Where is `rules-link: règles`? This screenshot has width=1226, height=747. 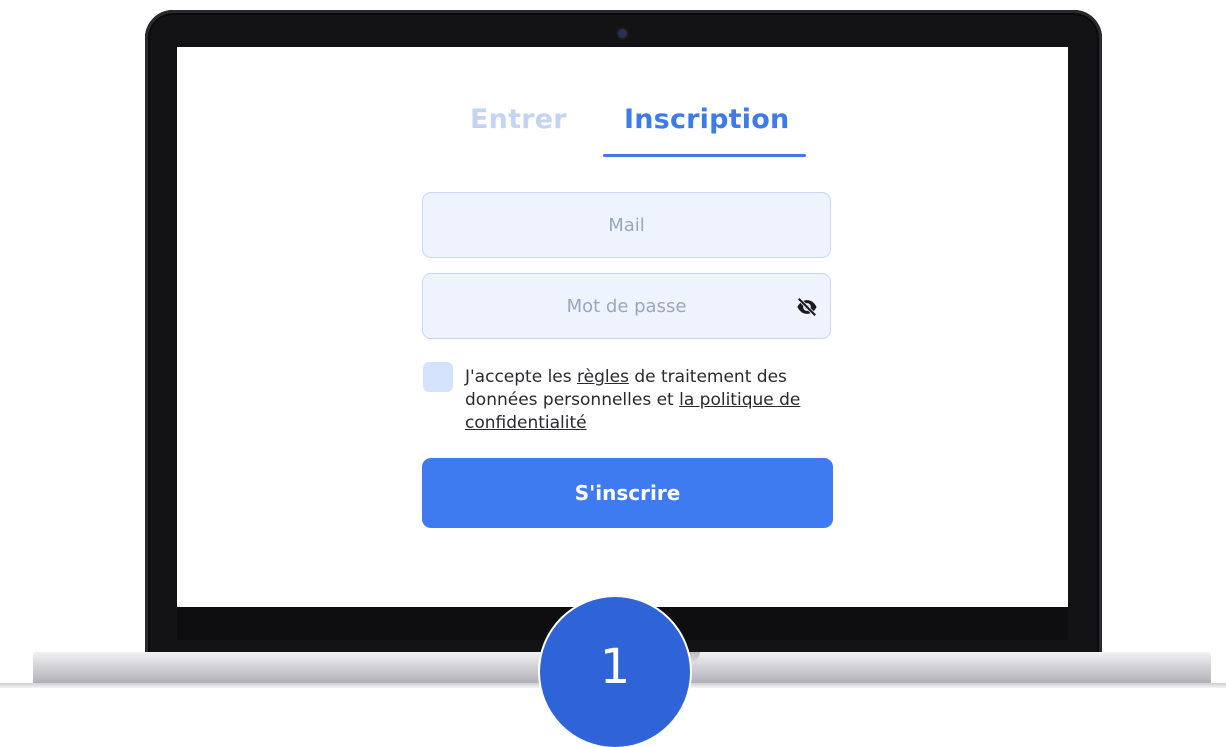 rules-link: règles is located at coordinates (603, 377).